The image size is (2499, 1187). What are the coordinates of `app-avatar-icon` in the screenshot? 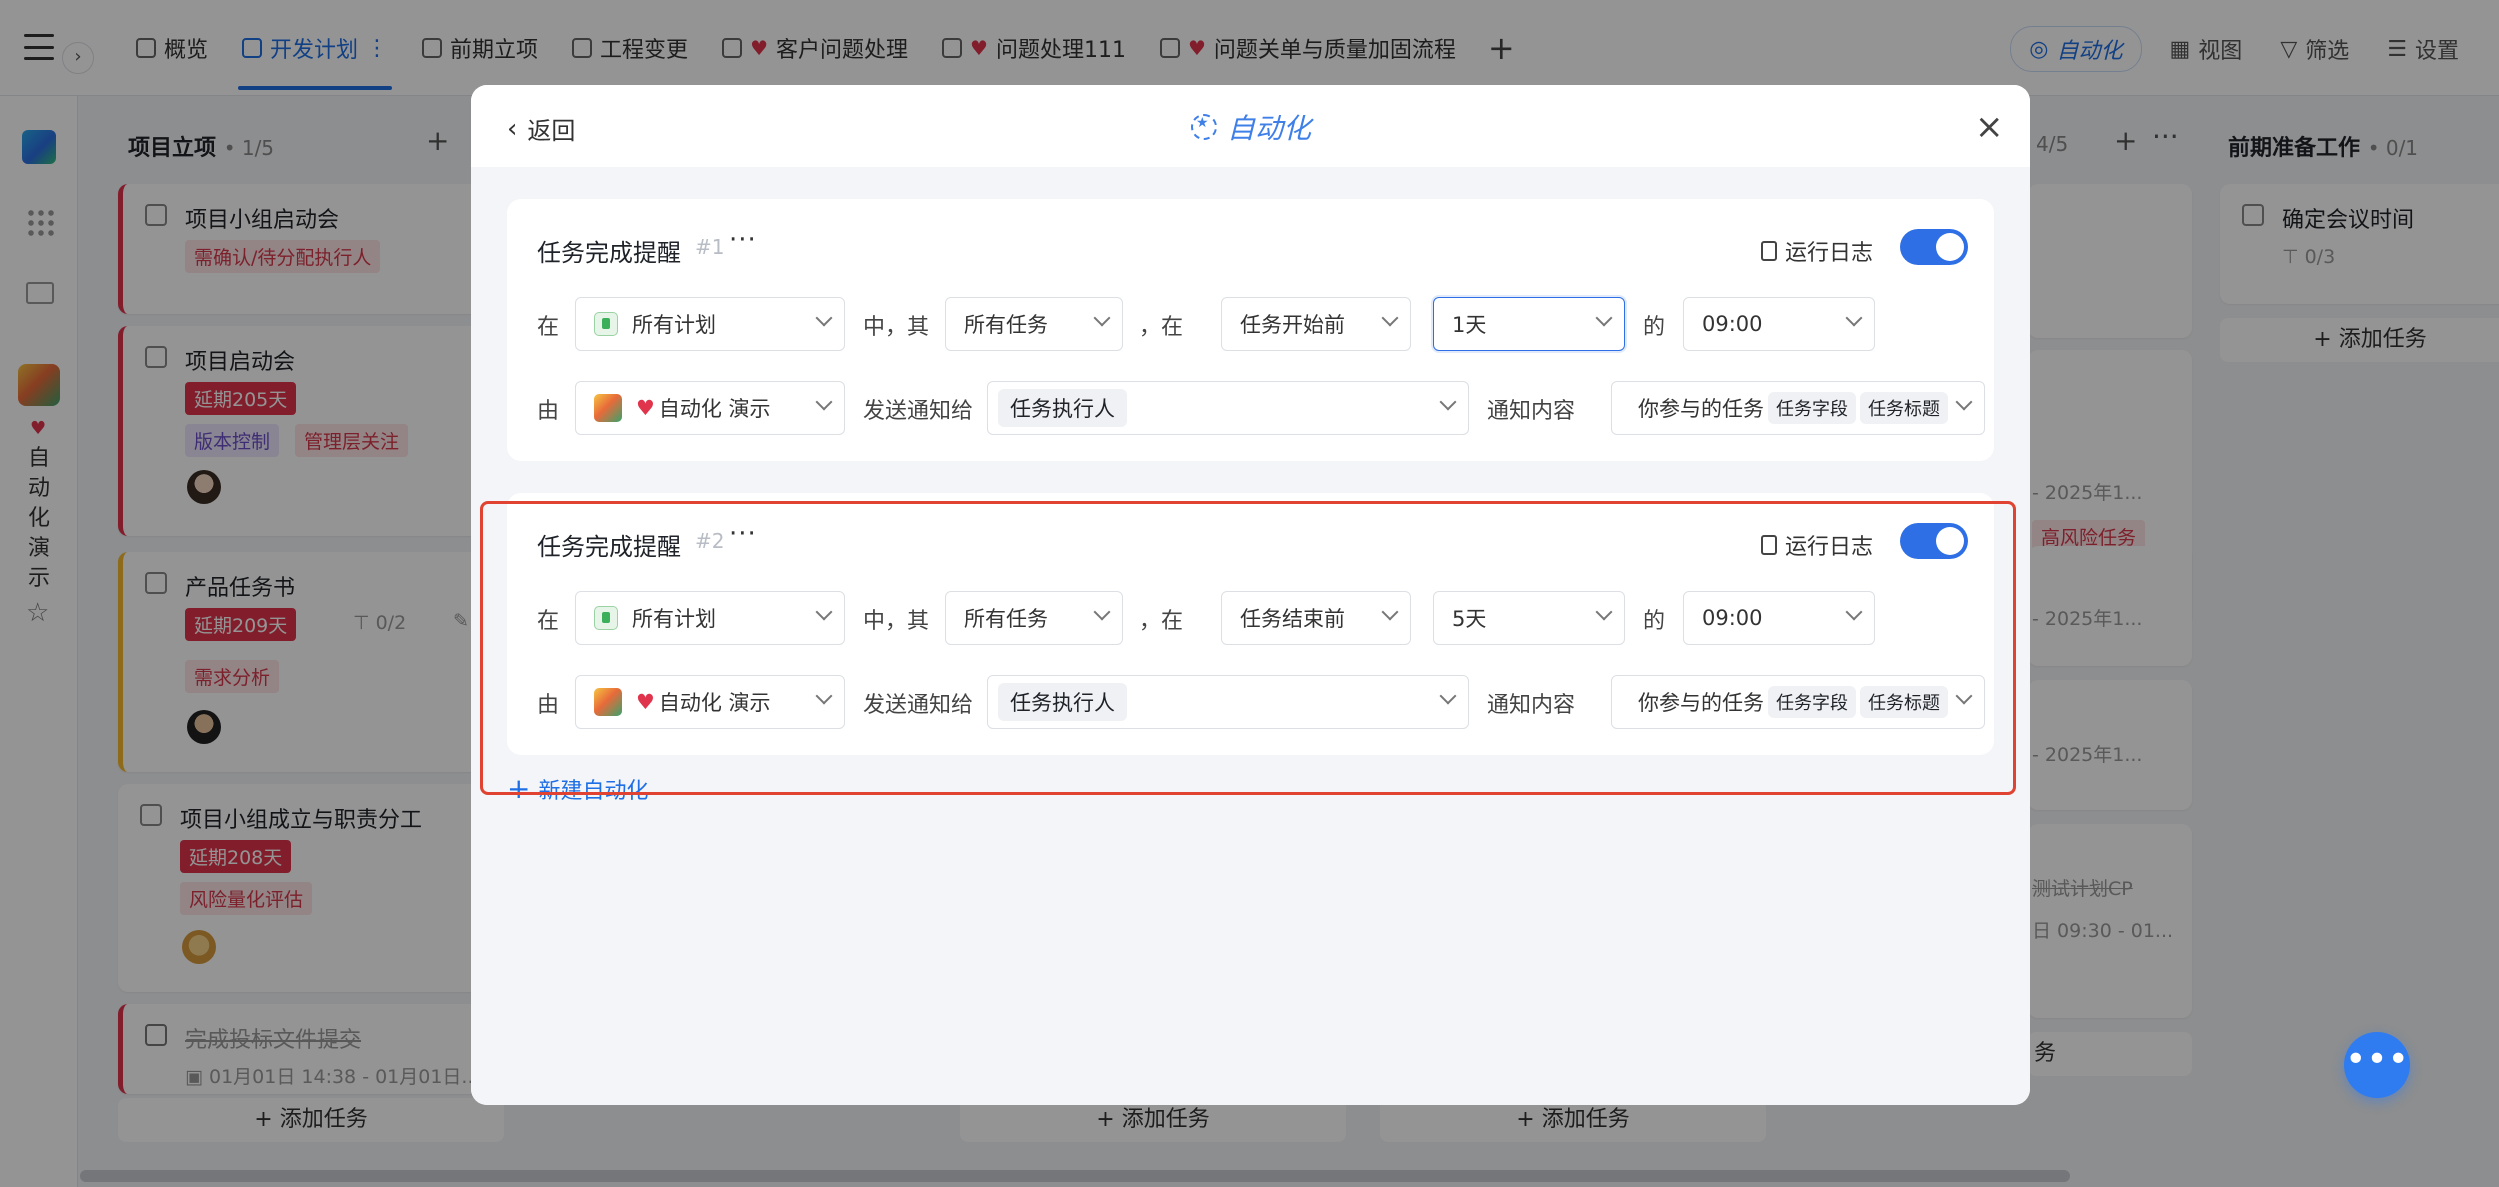 It's located at (608, 408).